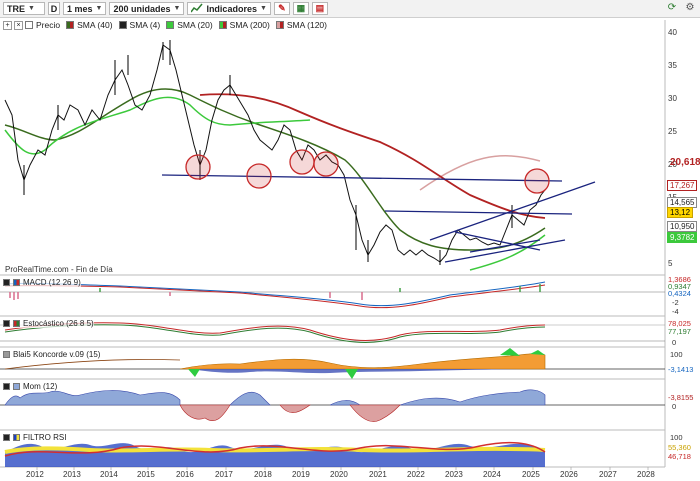 The image size is (700, 481). Describe the element at coordinates (339, 474) in the screenshot. I see `x-axis-label: 2020` at that location.